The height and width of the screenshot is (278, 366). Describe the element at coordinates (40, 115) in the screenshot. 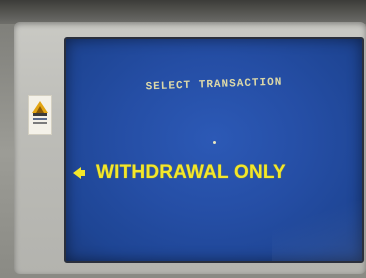

I see `bank-logo-icon` at that location.